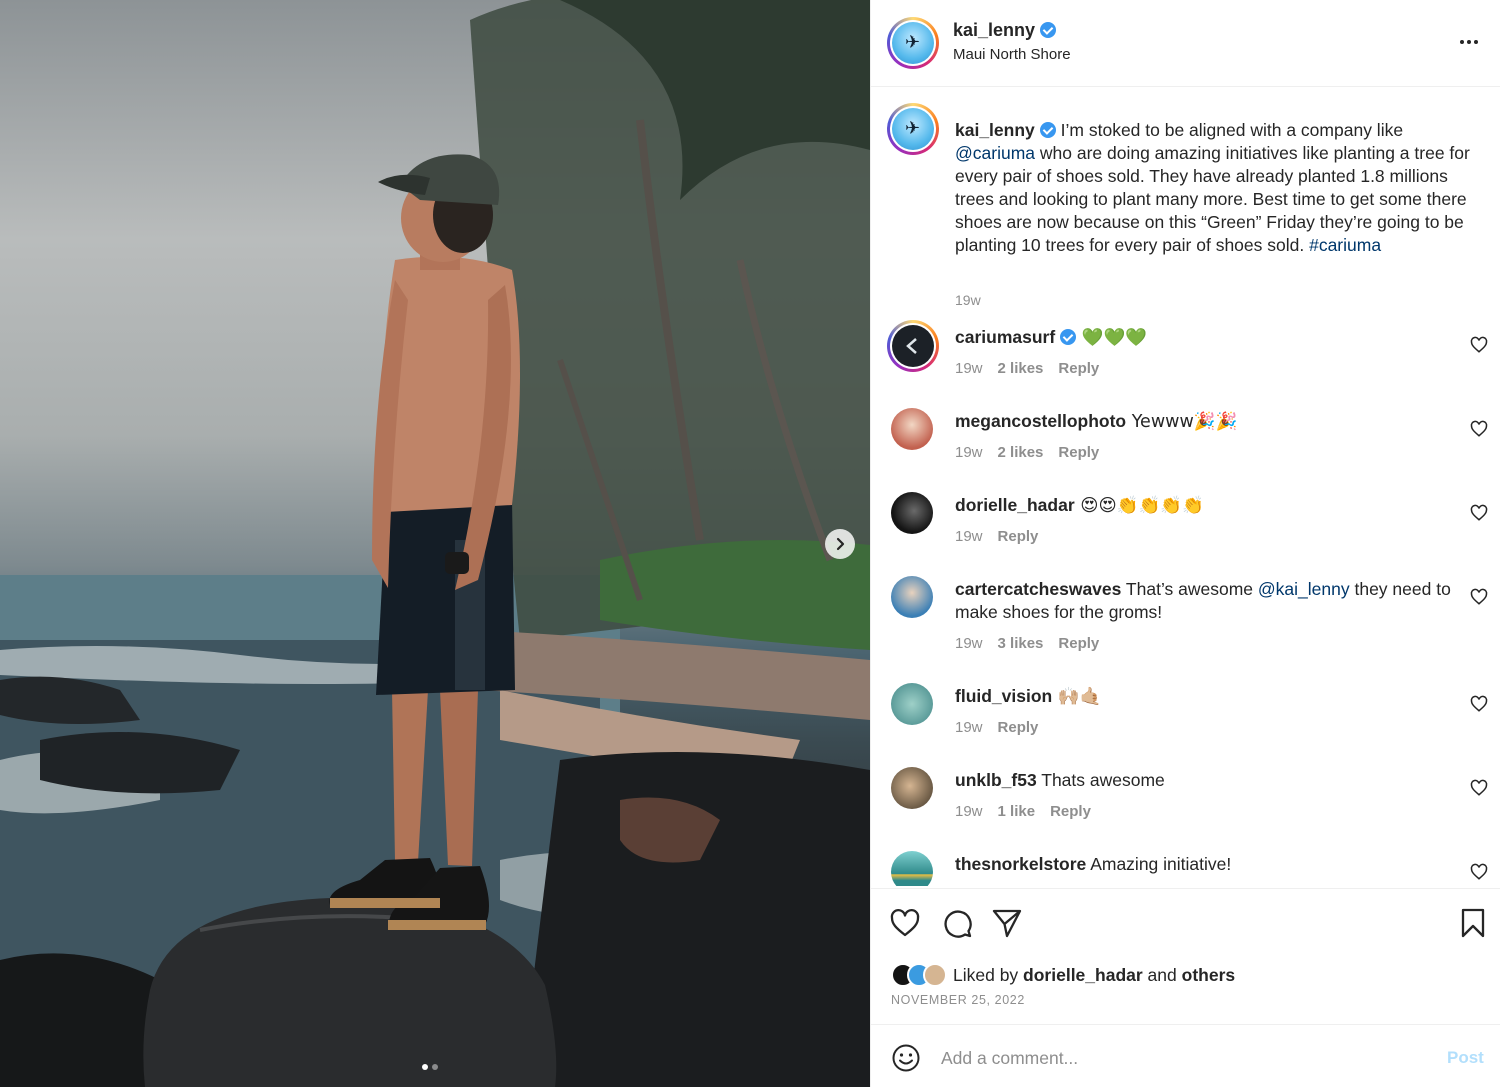 The image size is (1500, 1087). I want to click on story-ring: ✈, so click(913, 43).